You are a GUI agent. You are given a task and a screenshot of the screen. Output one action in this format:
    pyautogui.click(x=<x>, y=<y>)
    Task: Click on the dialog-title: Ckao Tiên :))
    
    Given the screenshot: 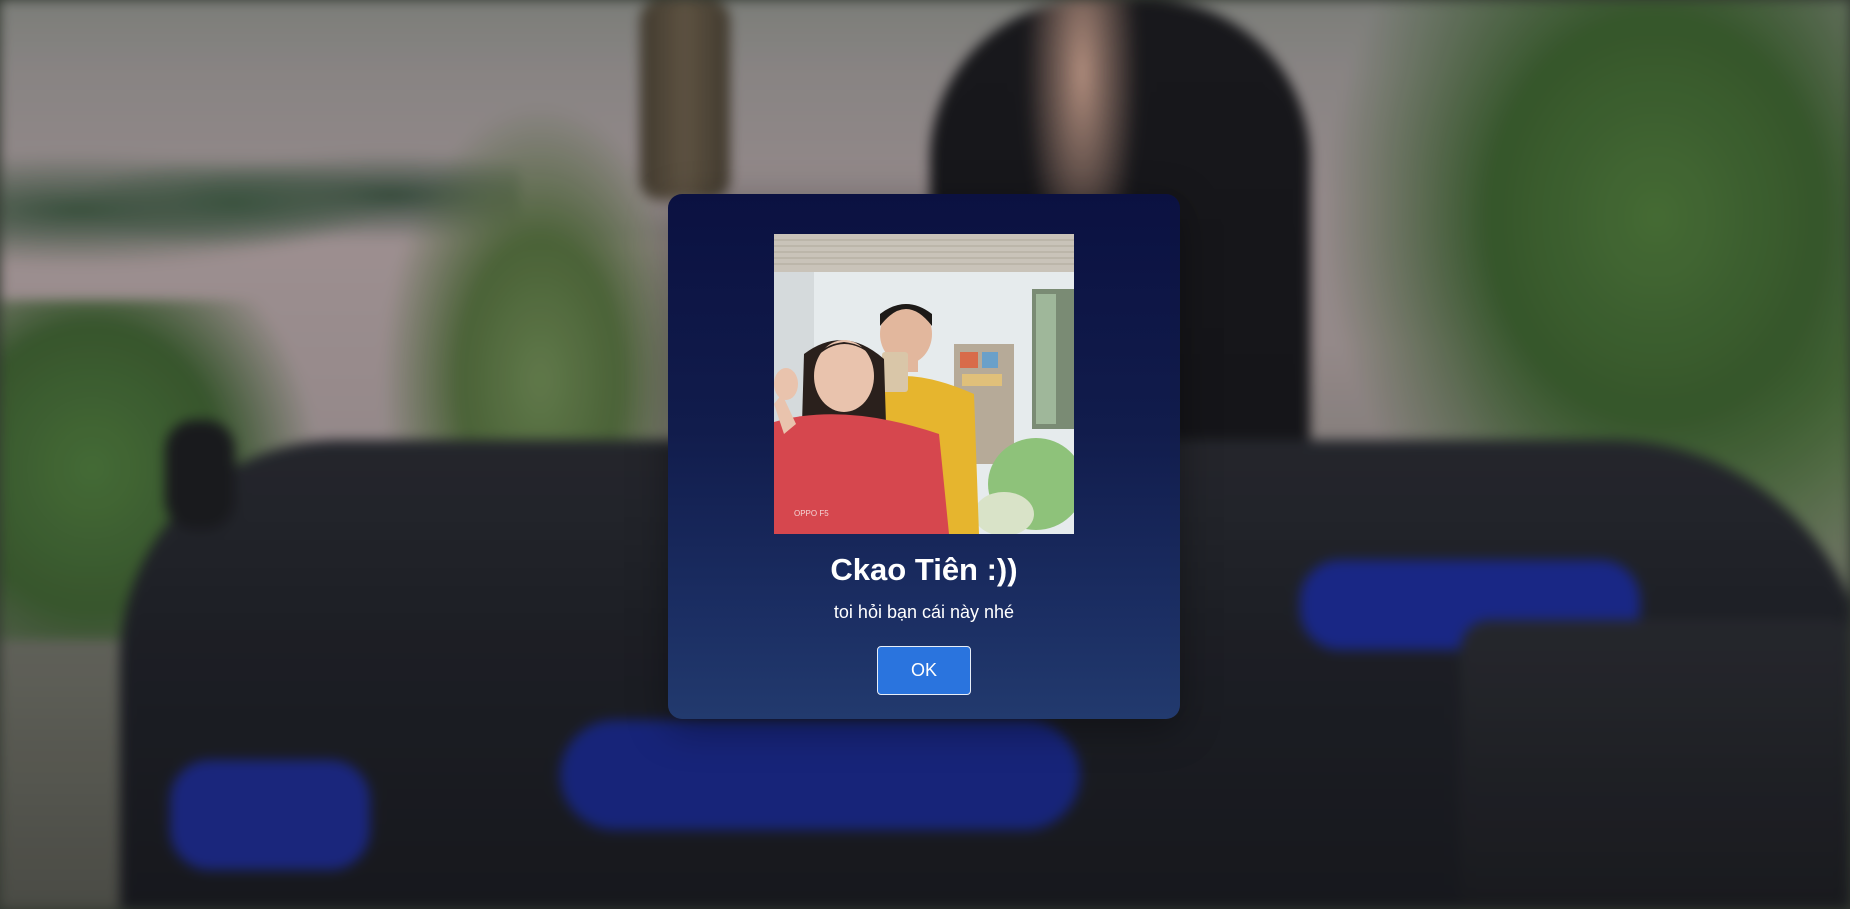 What is the action you would take?
    pyautogui.click(x=924, y=569)
    